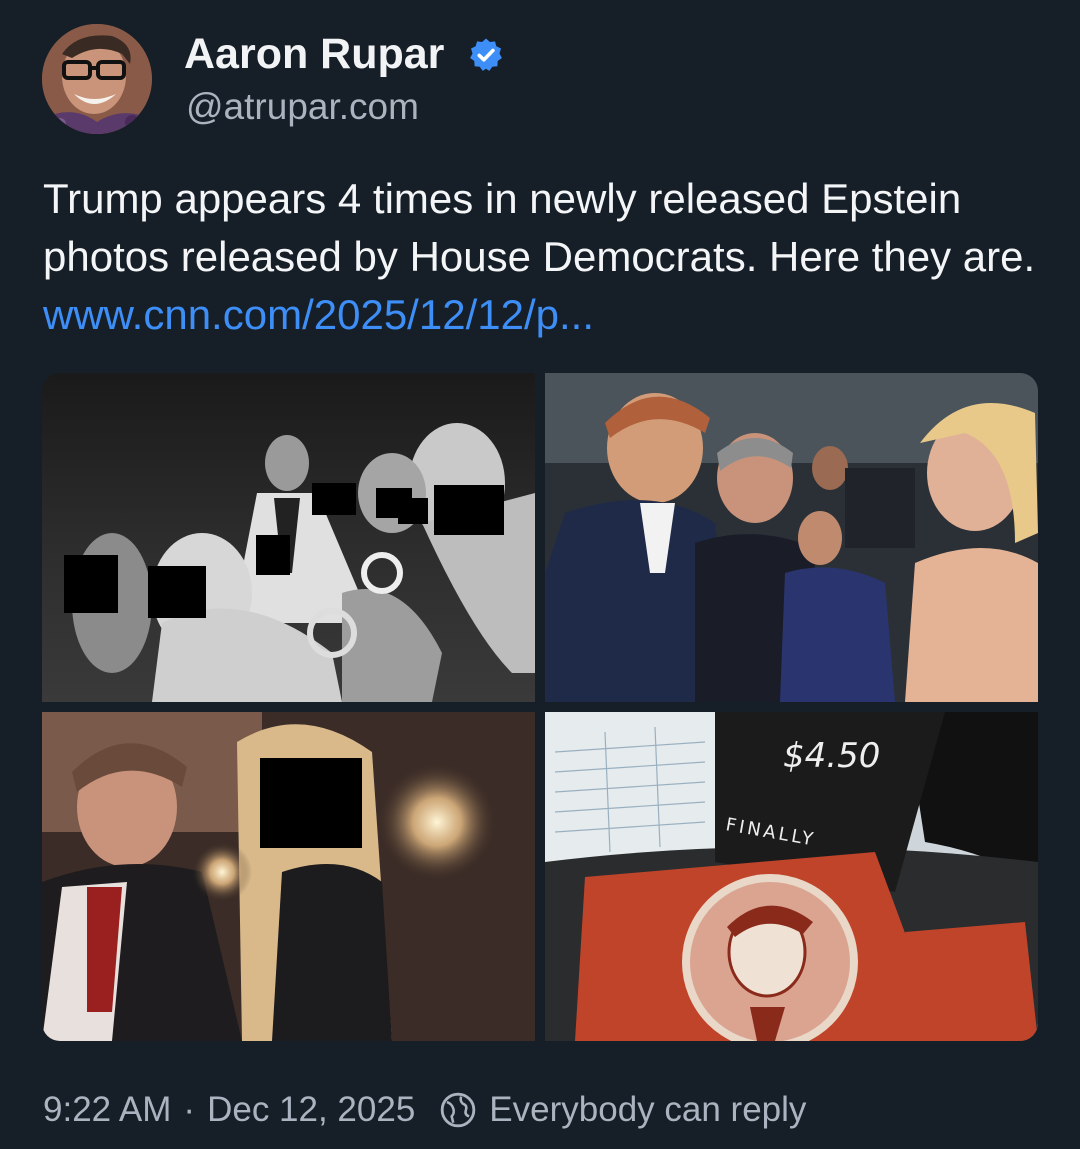 The width and height of the screenshot is (1080, 1149). What do you see at coordinates (311, 1110) in the screenshot?
I see `post-date: Dec 12, 2025` at bounding box center [311, 1110].